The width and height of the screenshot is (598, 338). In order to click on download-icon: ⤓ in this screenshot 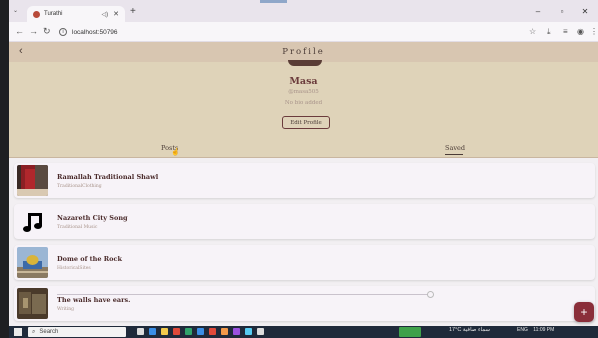, I will do `click(549, 32)`.